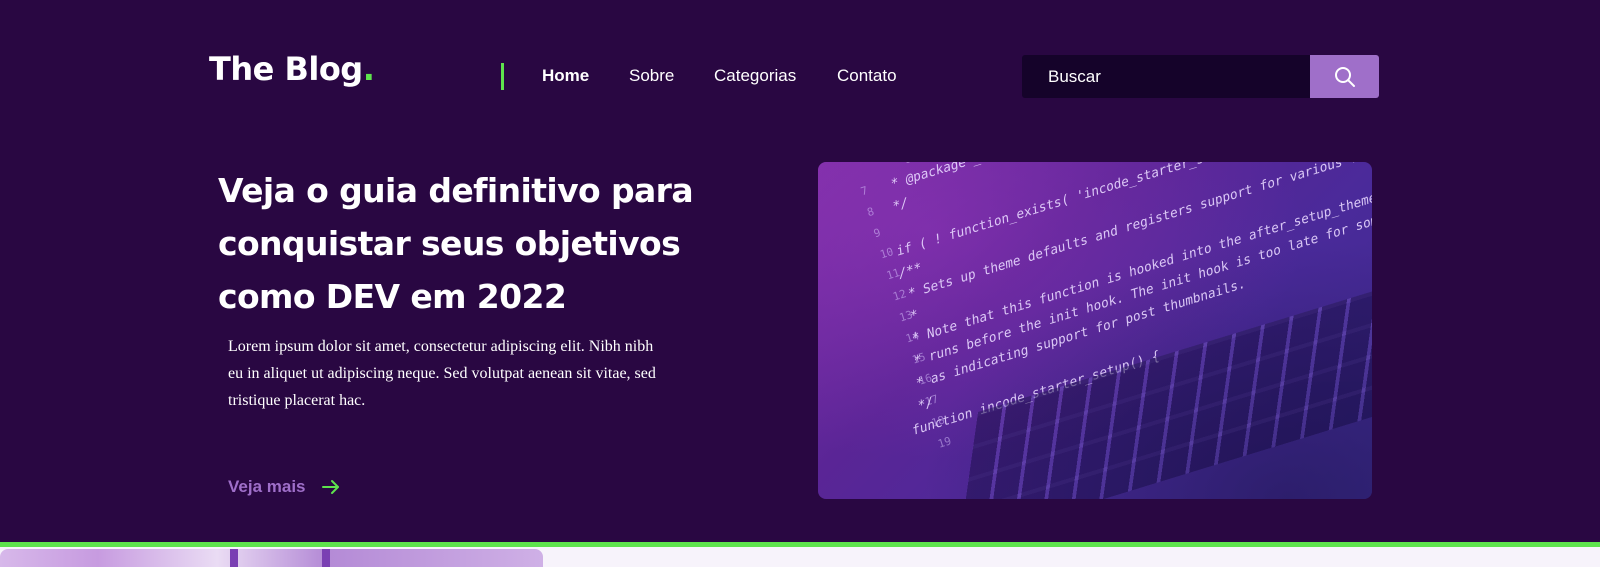 The image size is (1600, 567). I want to click on nav-sobre: Sobre, so click(651, 76).